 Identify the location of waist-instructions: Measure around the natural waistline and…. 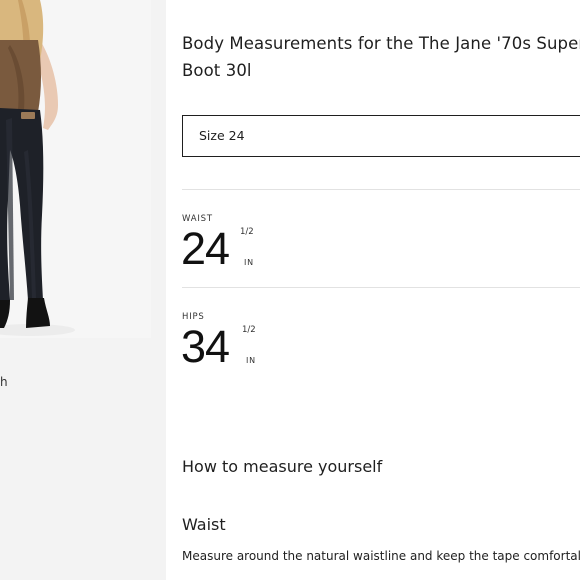
(381, 556).